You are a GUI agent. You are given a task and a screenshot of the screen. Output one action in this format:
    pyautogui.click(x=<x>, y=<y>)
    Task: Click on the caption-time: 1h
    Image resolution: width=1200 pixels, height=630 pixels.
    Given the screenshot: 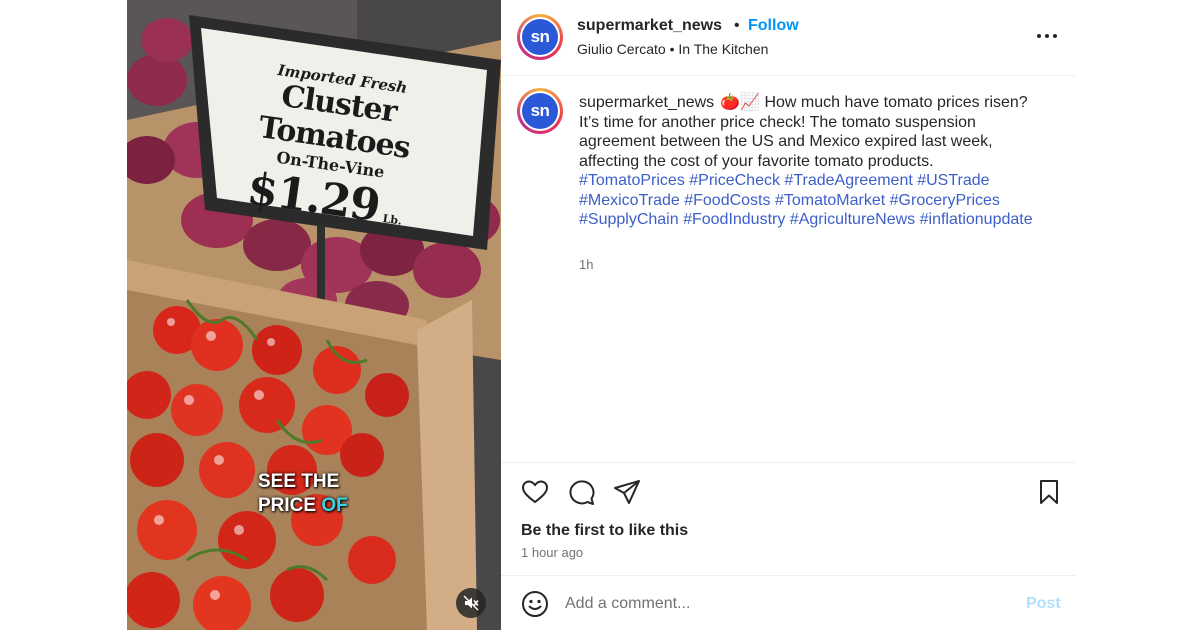 What is the action you would take?
    pyautogui.click(x=586, y=264)
    